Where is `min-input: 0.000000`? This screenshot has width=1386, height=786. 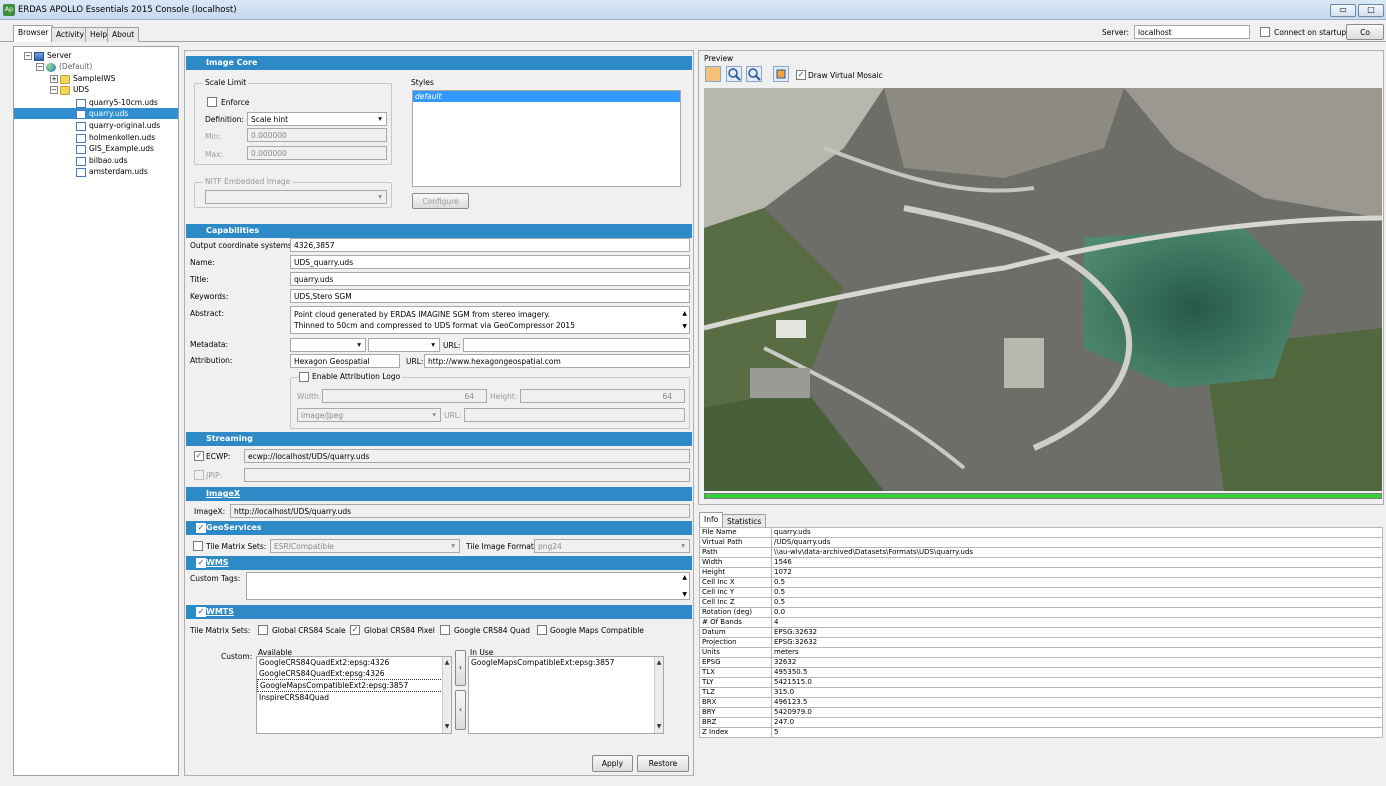
min-input: 0.000000 is located at coordinates (317, 135).